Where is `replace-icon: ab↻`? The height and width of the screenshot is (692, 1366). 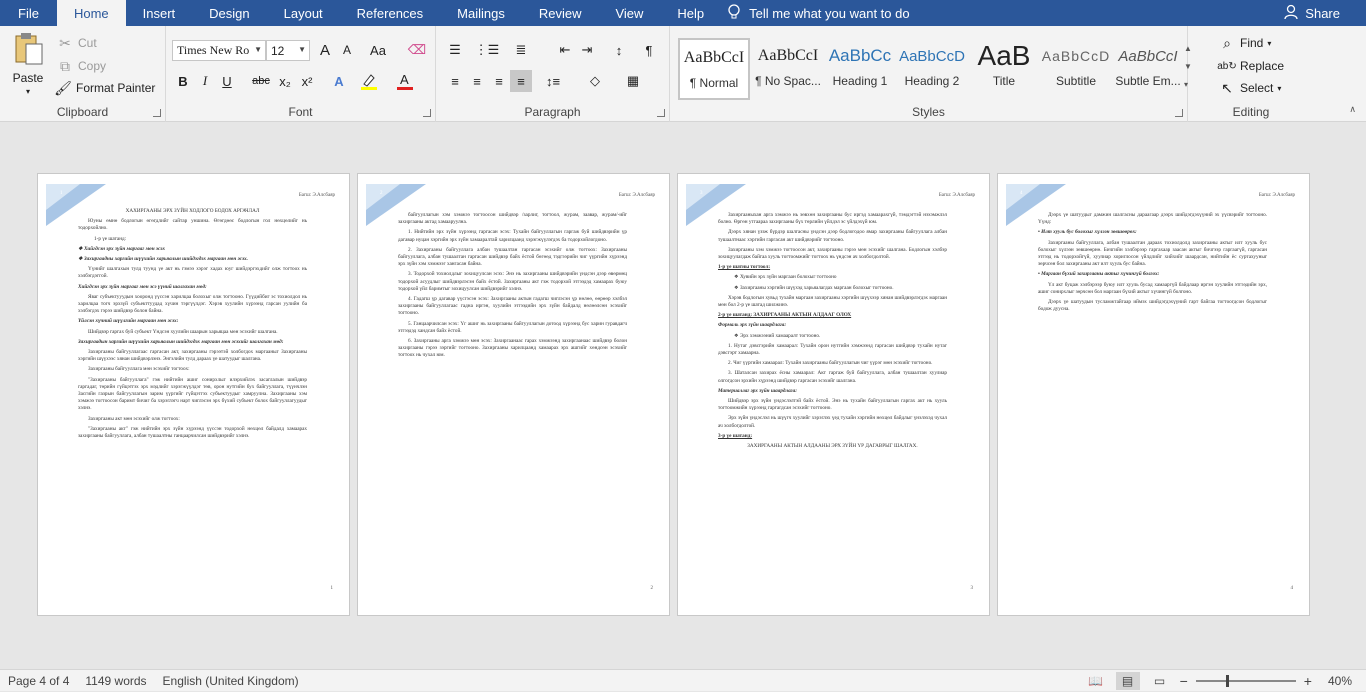 replace-icon: ab↻ is located at coordinates (1227, 66).